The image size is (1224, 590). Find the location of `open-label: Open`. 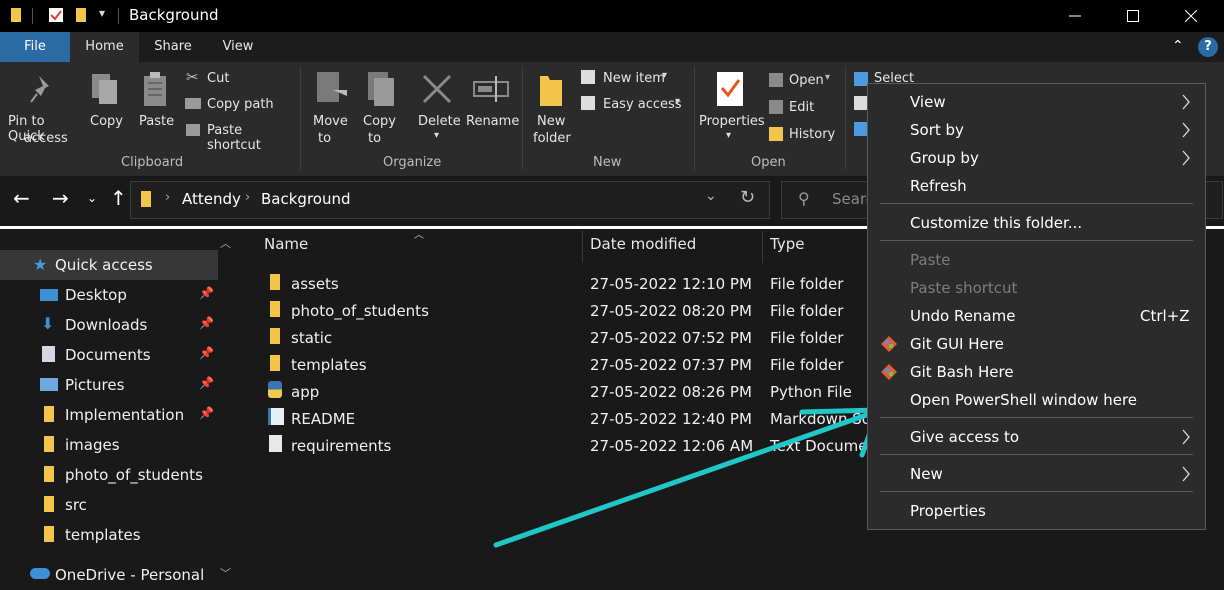

open-label: Open is located at coordinates (806, 80).